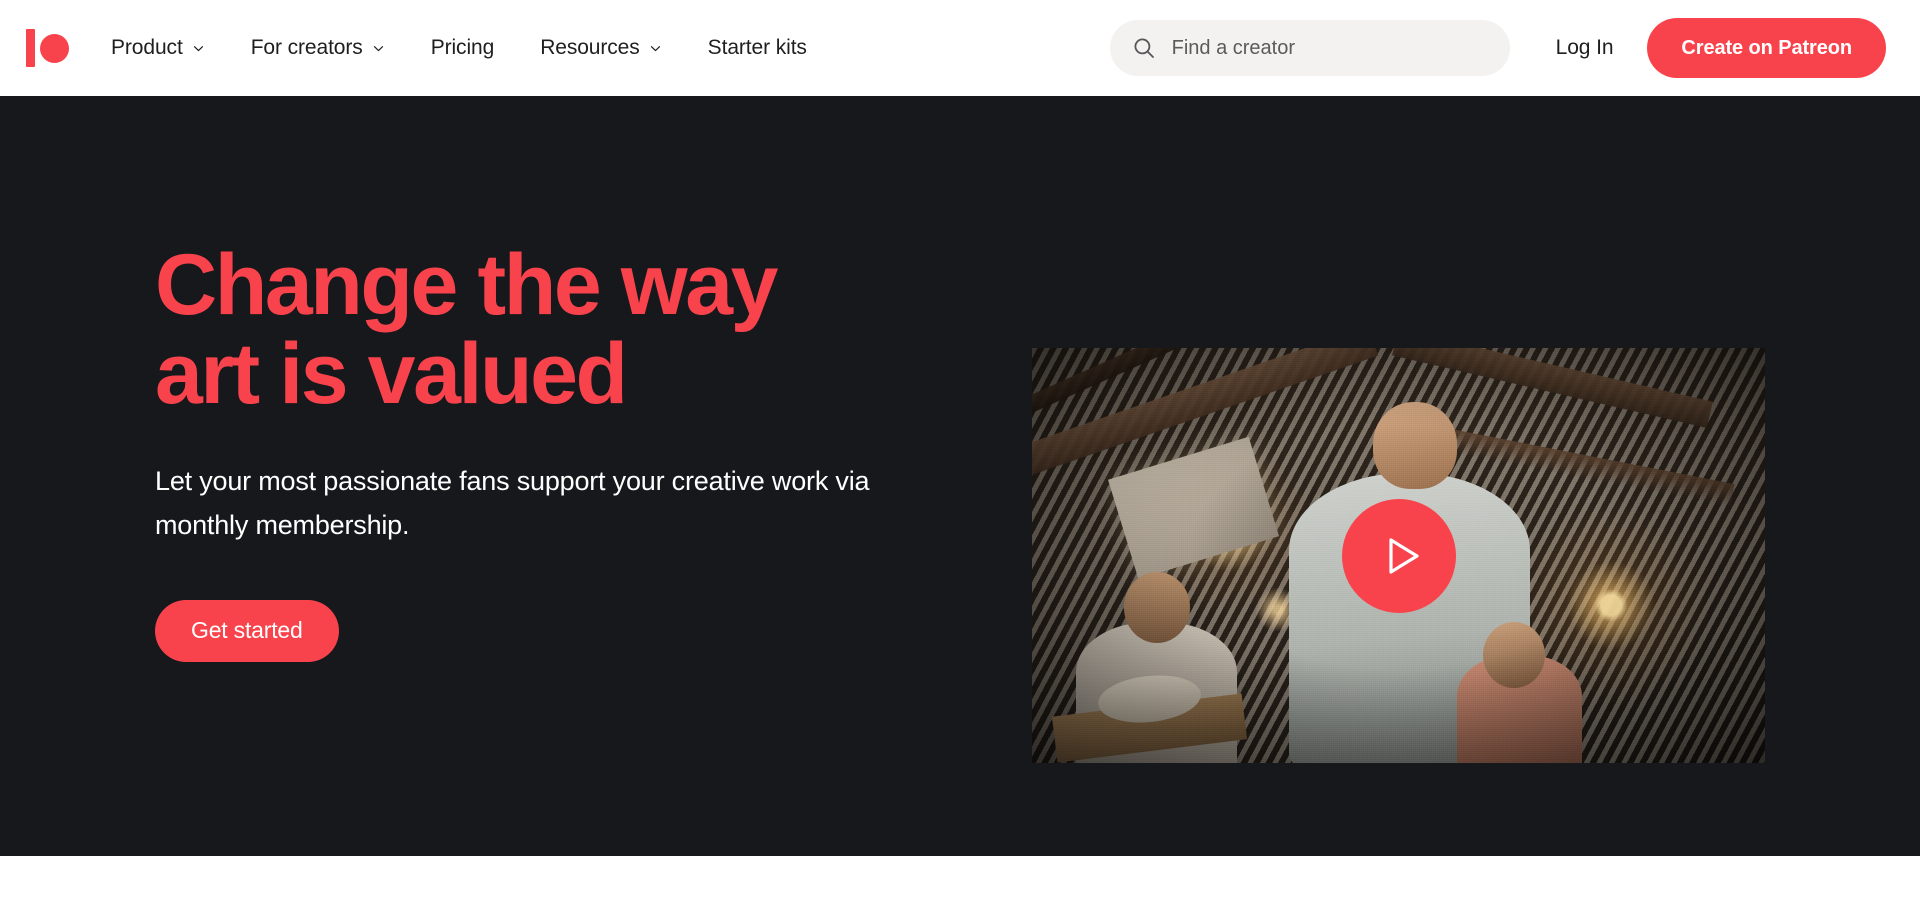  Describe the element at coordinates (1329, 48) in the screenshot. I see `search-input` at that location.